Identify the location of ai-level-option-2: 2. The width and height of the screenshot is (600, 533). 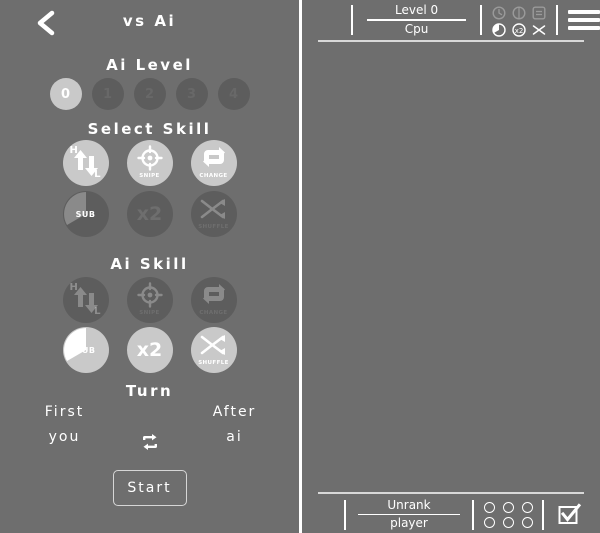
(149, 94).